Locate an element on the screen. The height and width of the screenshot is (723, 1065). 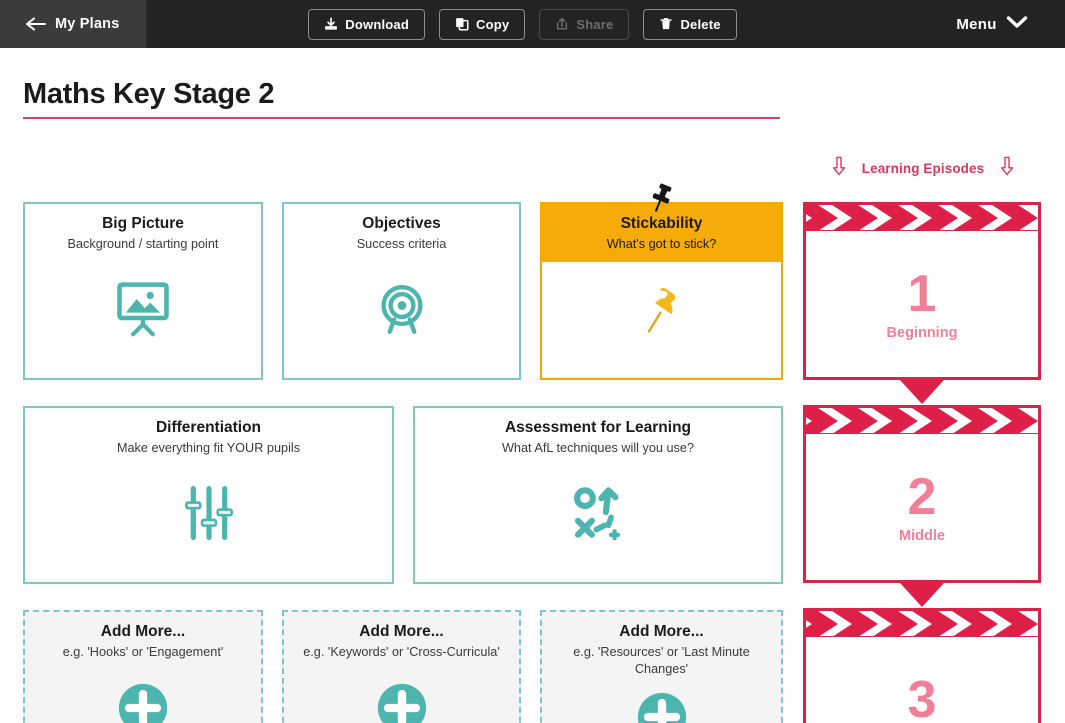
learning-episode-2: 2 Middle is located at coordinates (922, 494).